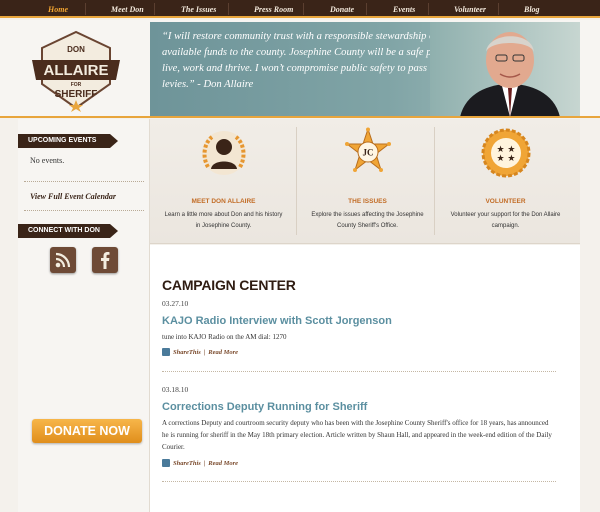 The height and width of the screenshot is (512, 600). Describe the element at coordinates (76, 85) in the screenshot. I see `logo-mid-text: FOR` at that location.